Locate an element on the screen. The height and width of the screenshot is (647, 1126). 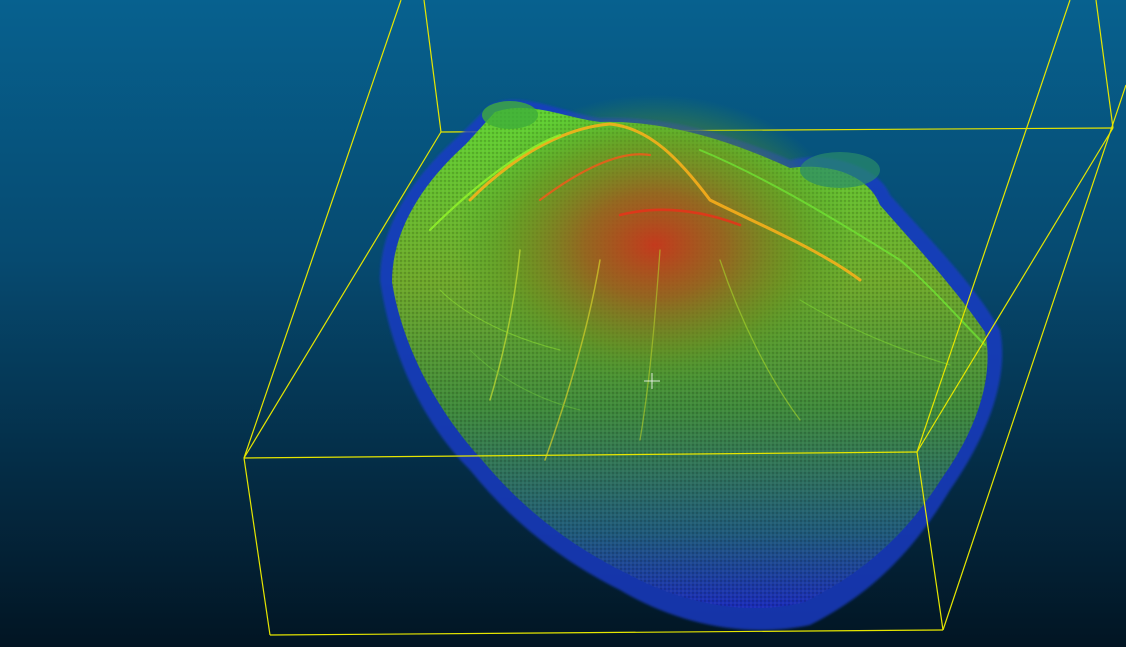
terrain-bump-left is located at coordinates (510, 115).